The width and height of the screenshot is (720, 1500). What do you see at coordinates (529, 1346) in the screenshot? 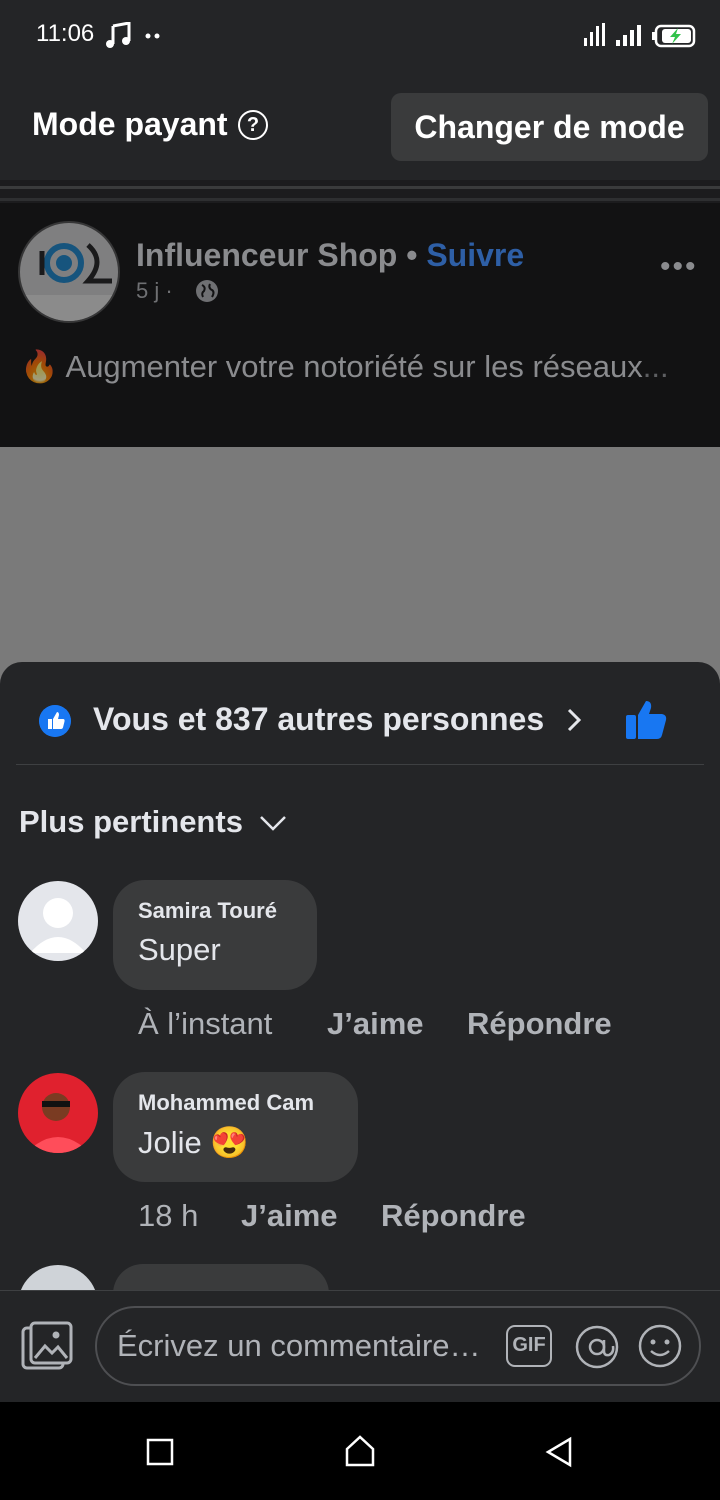
I see `gif-icon: GIF` at bounding box center [529, 1346].